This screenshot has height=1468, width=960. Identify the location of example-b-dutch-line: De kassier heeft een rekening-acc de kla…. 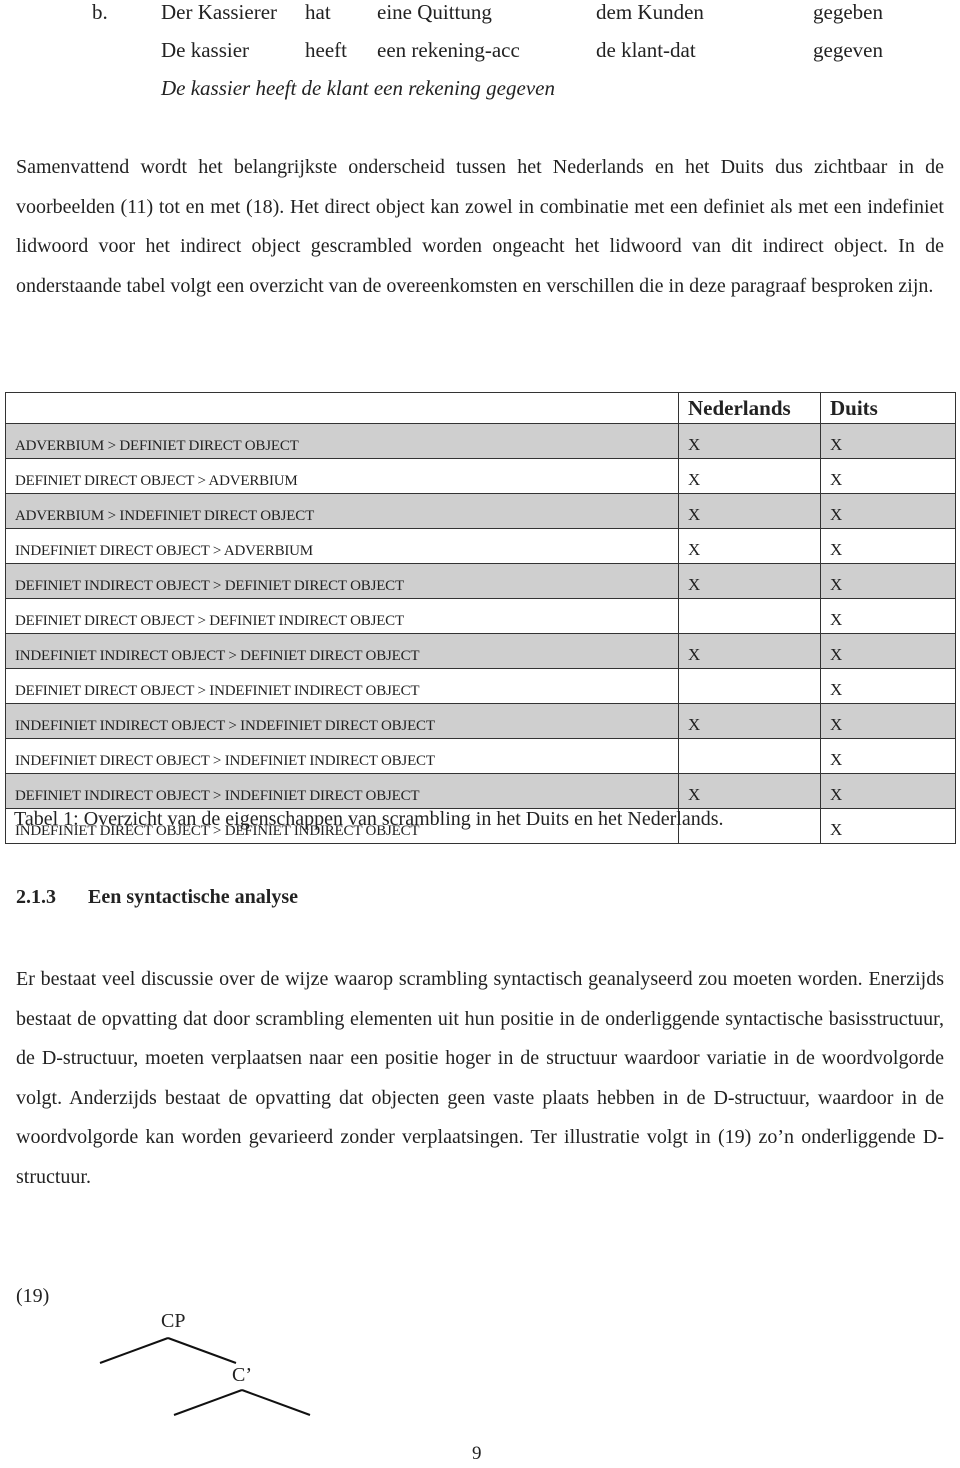
(480, 53).